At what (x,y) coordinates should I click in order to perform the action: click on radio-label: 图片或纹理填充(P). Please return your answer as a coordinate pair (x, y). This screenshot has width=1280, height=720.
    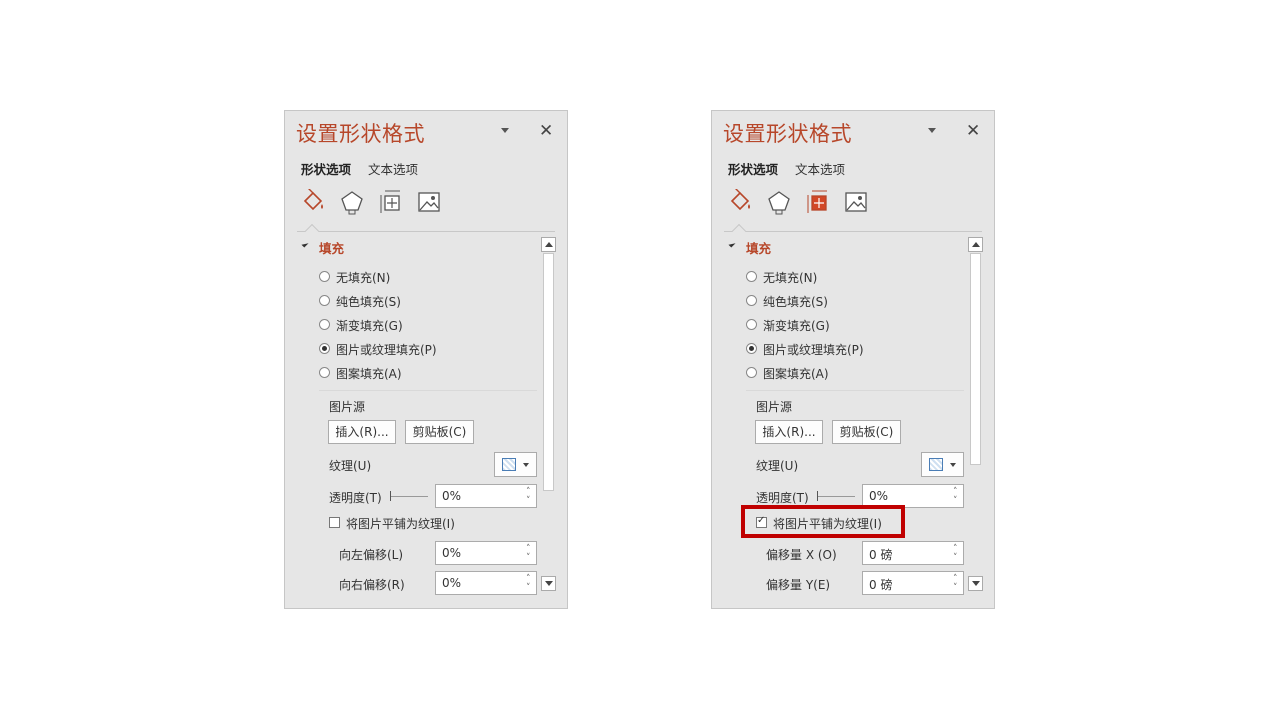
    Looking at the image, I should click on (386, 350).